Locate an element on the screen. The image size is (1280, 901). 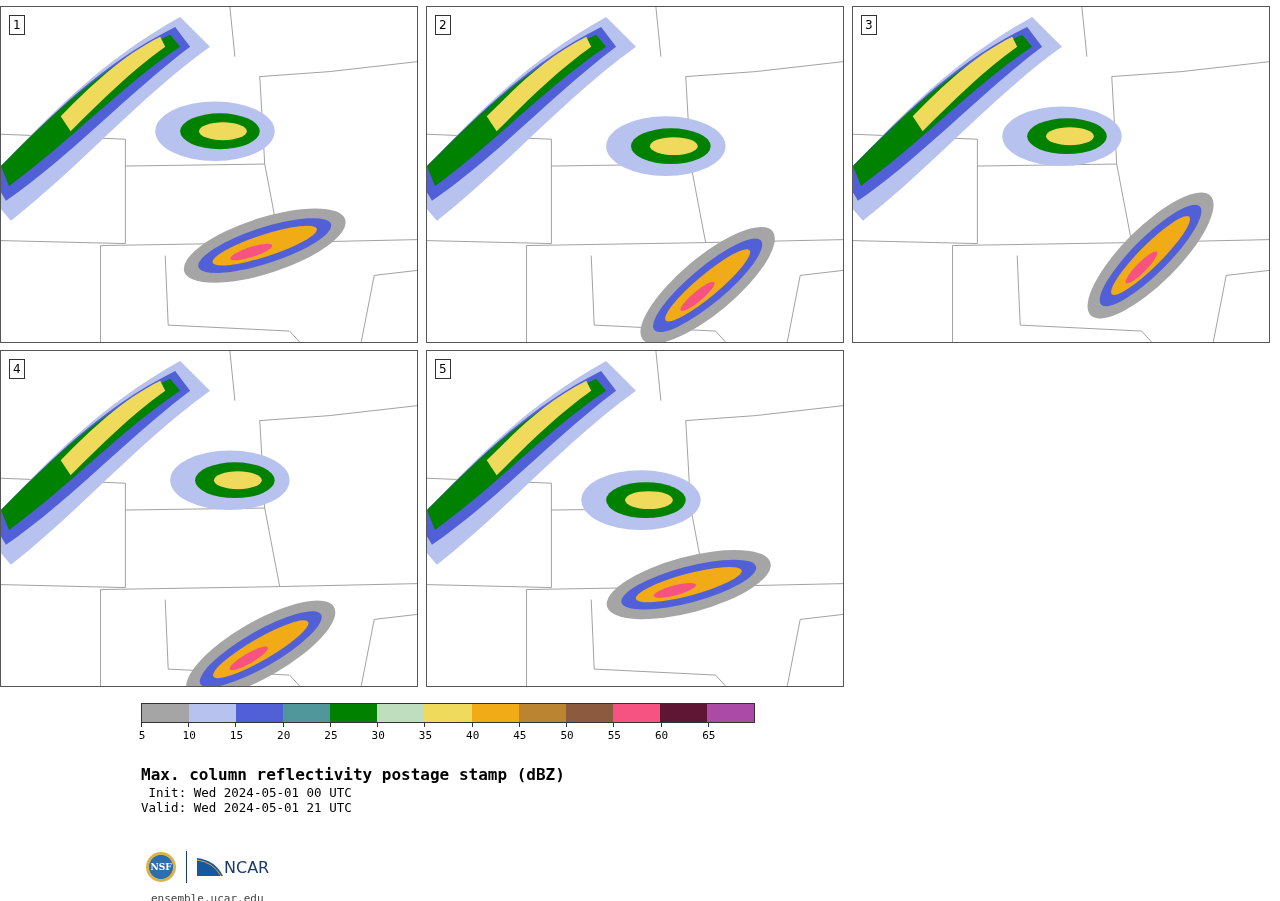
tick-label: 25 is located at coordinates (331, 735).